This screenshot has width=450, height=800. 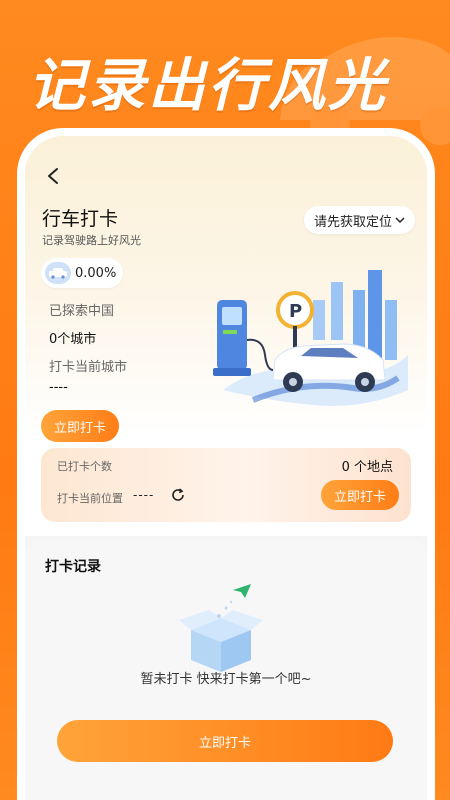 What do you see at coordinates (208, 86) in the screenshot?
I see `promo-headline: 记录出行风光` at bounding box center [208, 86].